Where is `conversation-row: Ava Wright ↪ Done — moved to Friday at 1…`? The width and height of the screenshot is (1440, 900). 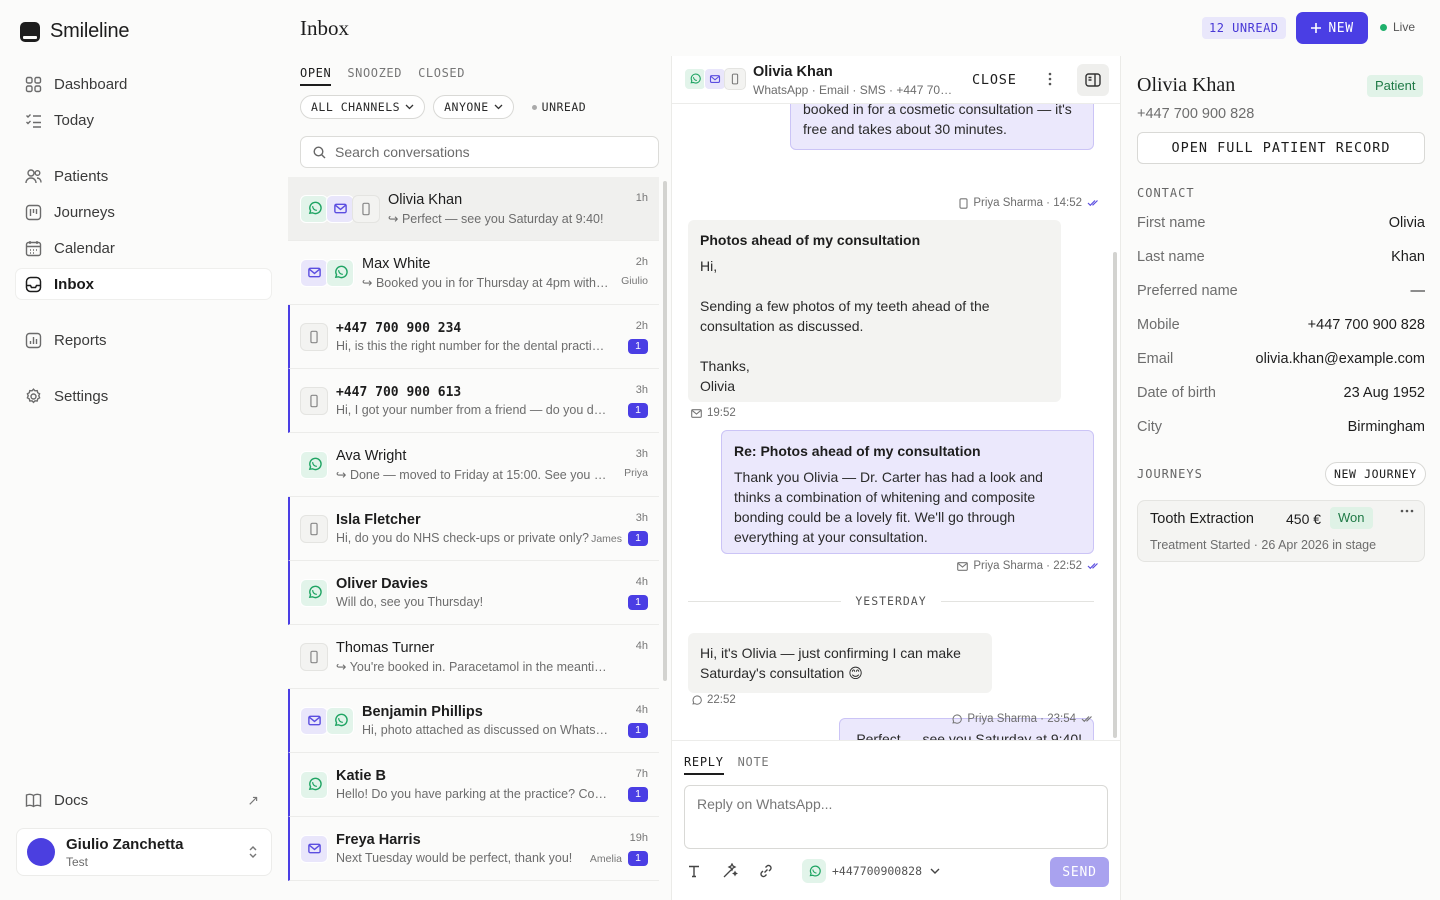
conversation-row: Ava Wright ↪ Done — moved to Friday at 1… is located at coordinates (473, 465).